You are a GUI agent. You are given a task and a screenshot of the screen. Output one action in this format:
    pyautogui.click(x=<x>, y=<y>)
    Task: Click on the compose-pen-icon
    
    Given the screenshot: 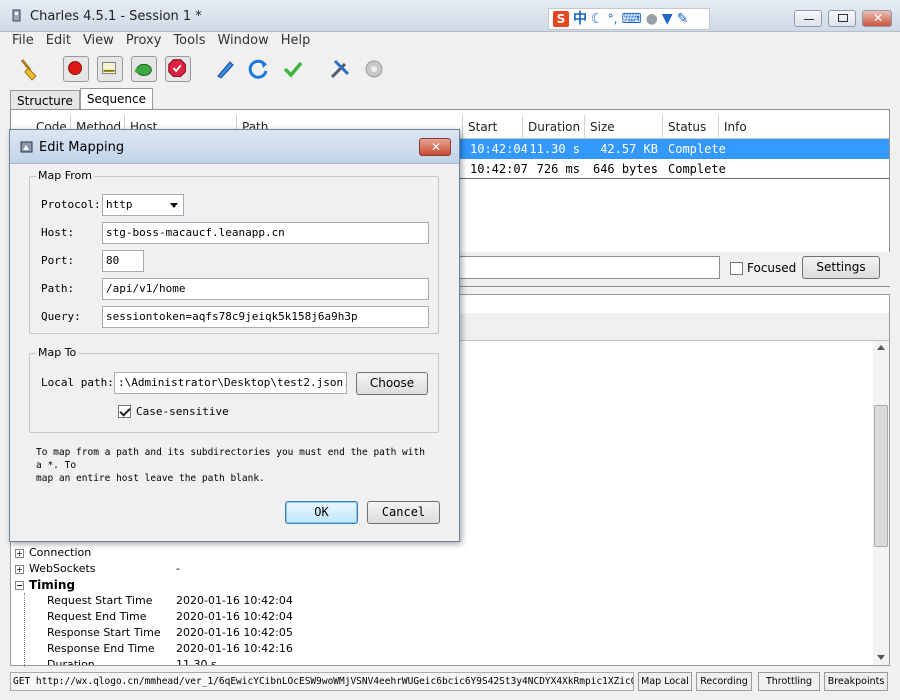 What is the action you would take?
    pyautogui.click(x=225, y=69)
    